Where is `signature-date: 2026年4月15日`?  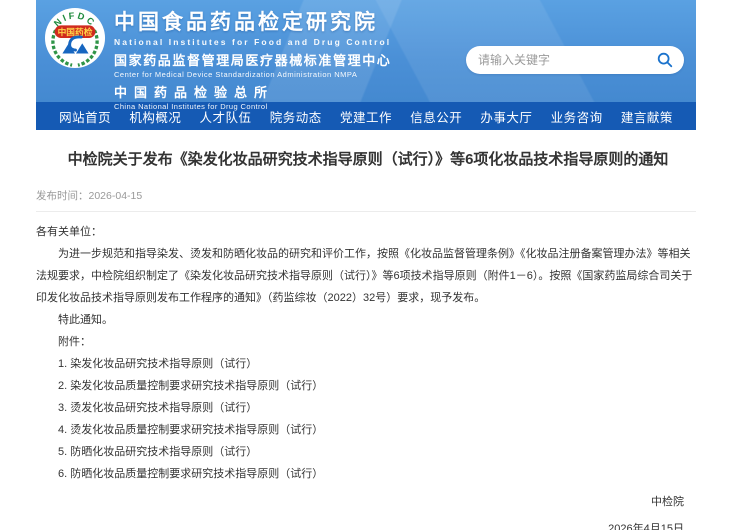 signature-date: 2026年4月15日 is located at coordinates (646, 526).